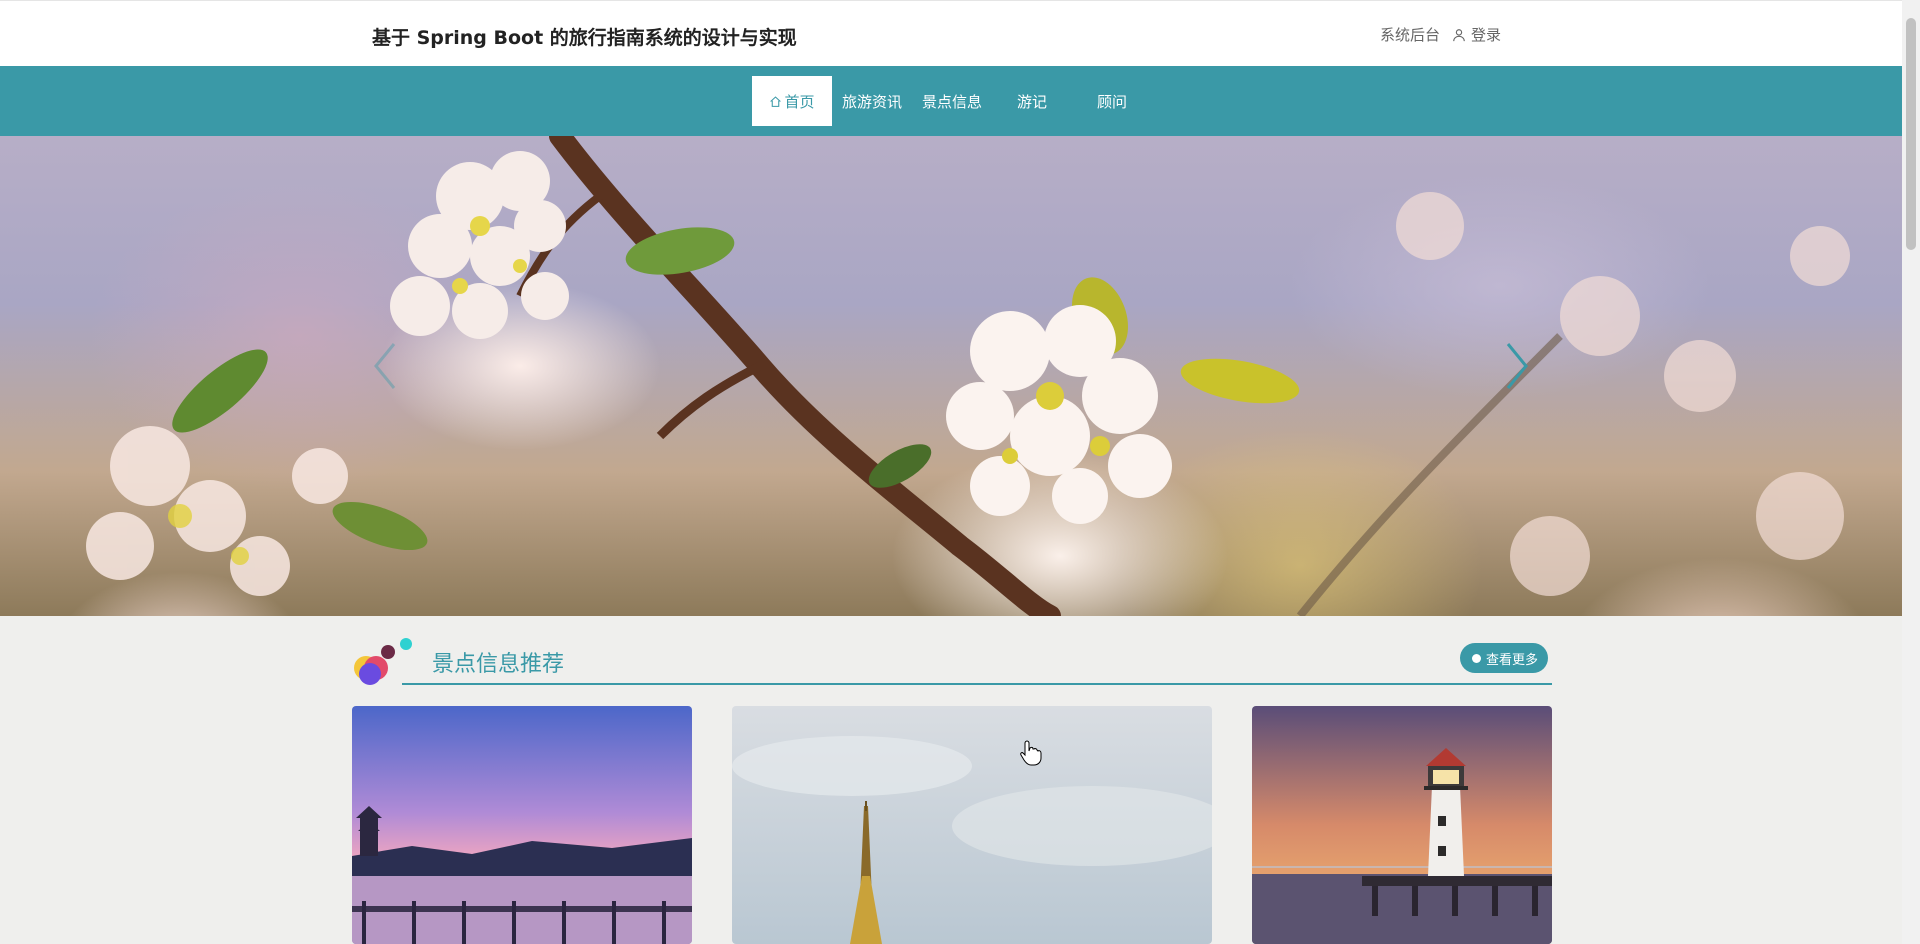 The height and width of the screenshot is (944, 1920). Describe the element at coordinates (1031, 753) in the screenshot. I see `hand-cursor-icon` at that location.